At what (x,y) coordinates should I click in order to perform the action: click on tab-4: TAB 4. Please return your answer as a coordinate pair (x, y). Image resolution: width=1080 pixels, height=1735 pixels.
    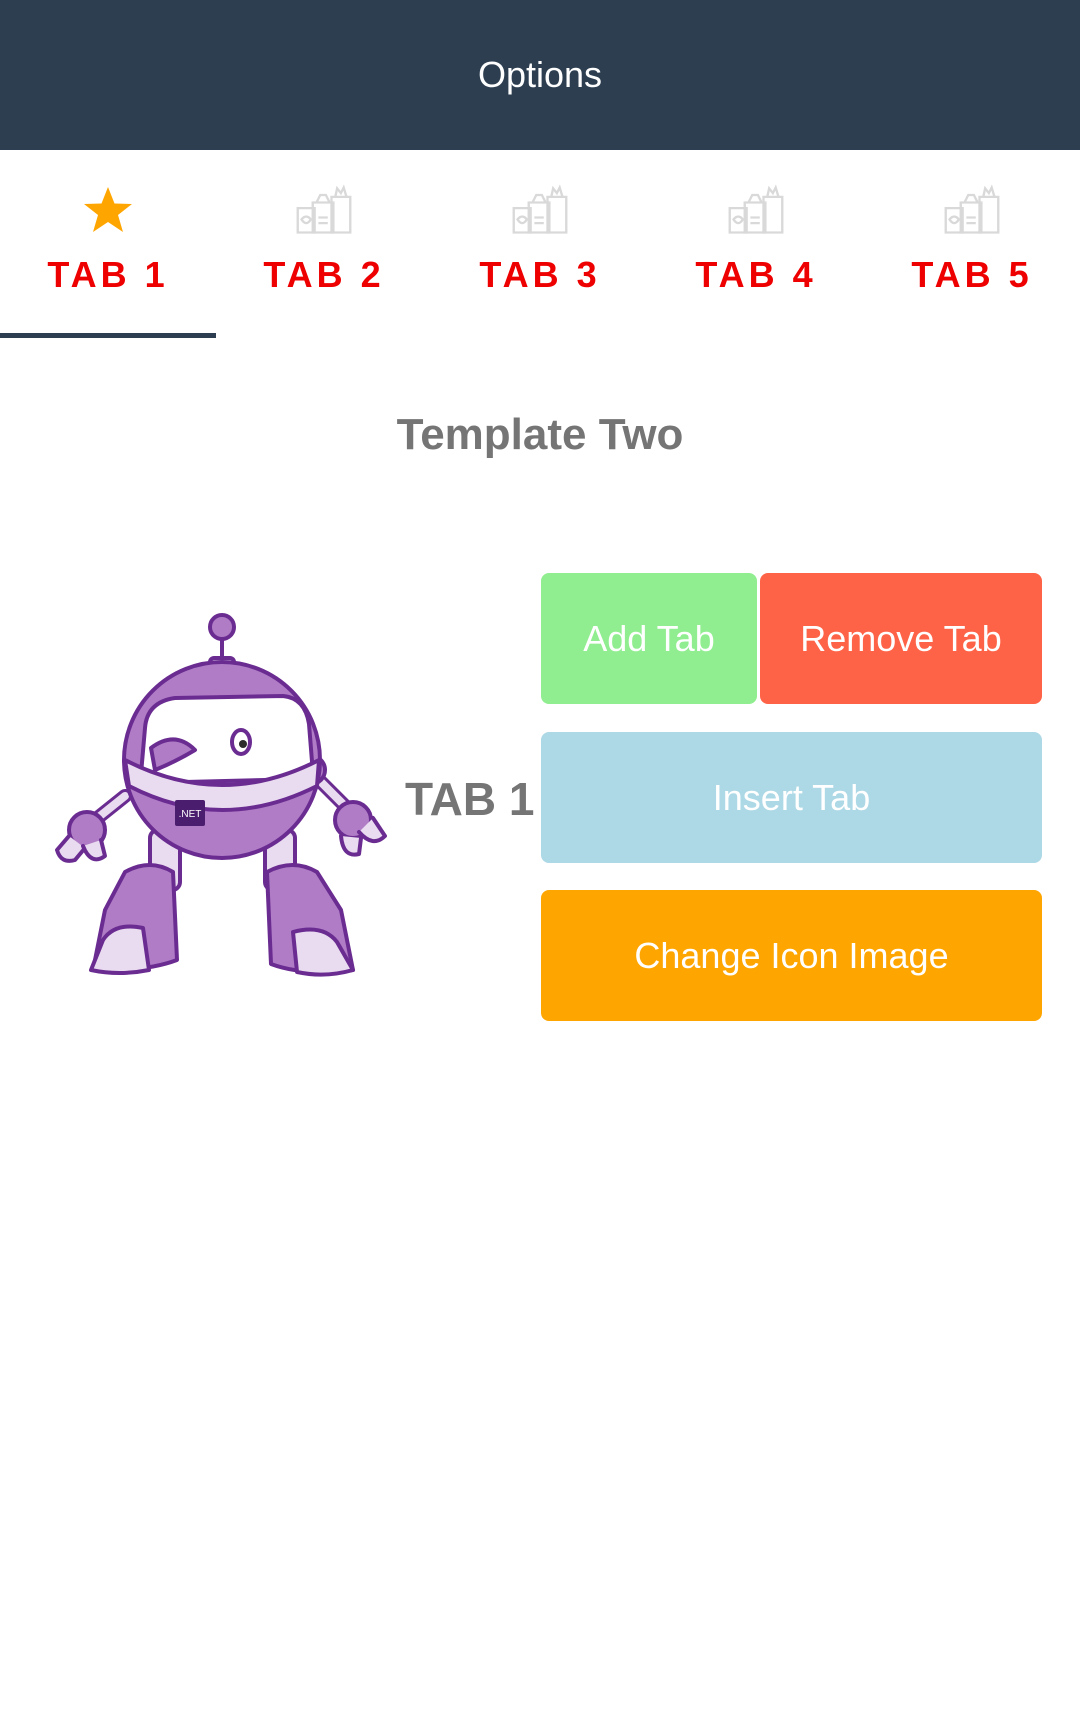
    Looking at the image, I should click on (756, 245).